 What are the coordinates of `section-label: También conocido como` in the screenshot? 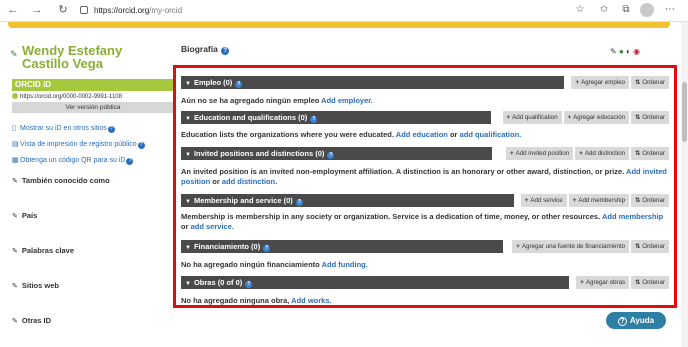 It's located at (65, 180).